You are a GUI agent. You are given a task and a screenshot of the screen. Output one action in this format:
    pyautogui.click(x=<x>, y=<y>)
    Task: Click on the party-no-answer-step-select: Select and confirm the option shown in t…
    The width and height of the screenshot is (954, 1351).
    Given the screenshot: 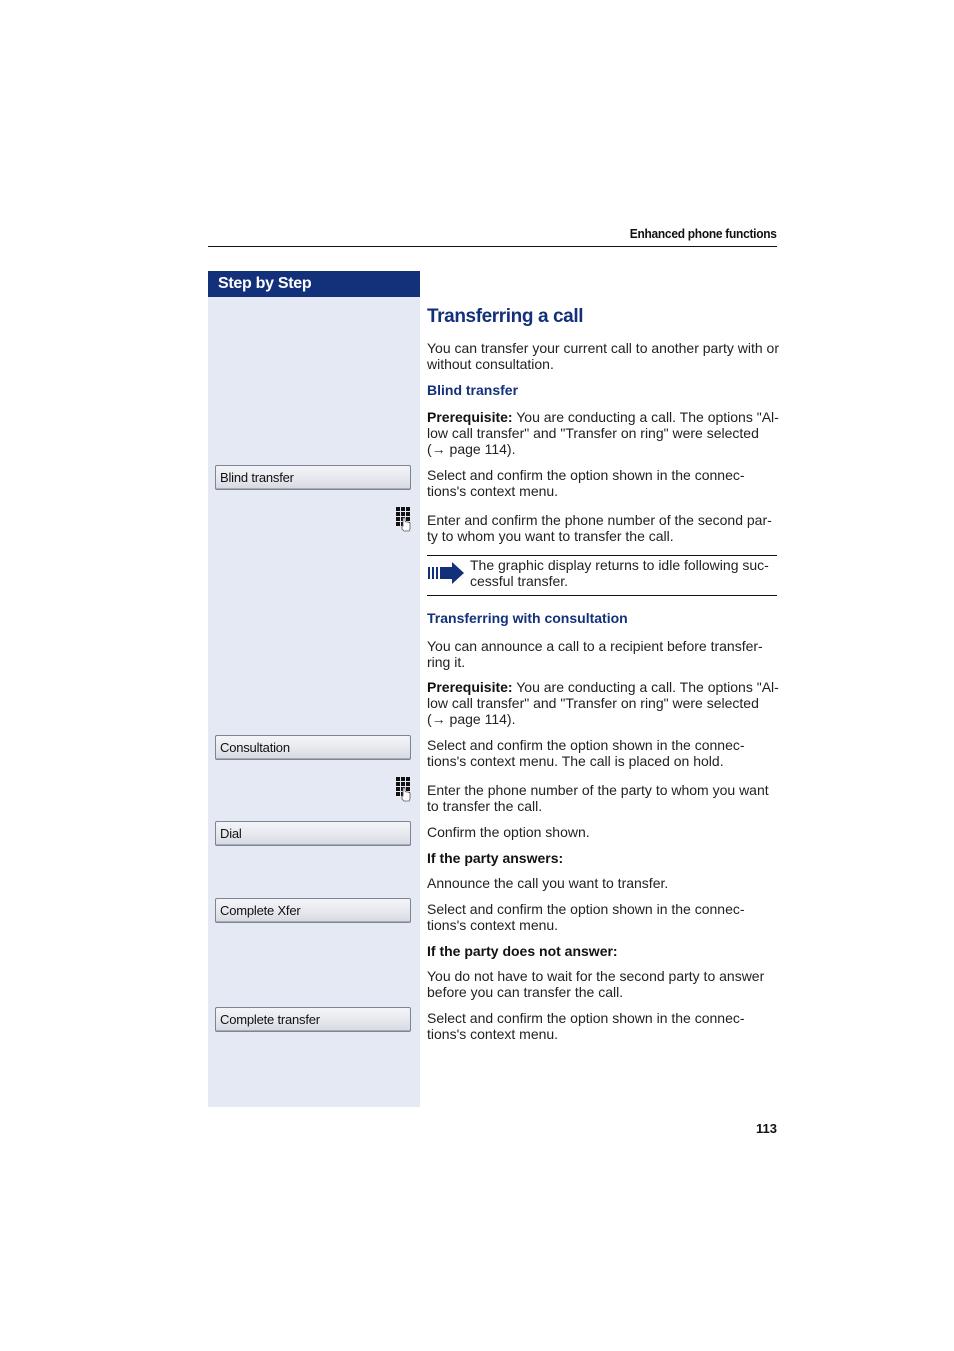 What is the action you would take?
    pyautogui.click(x=586, y=1026)
    